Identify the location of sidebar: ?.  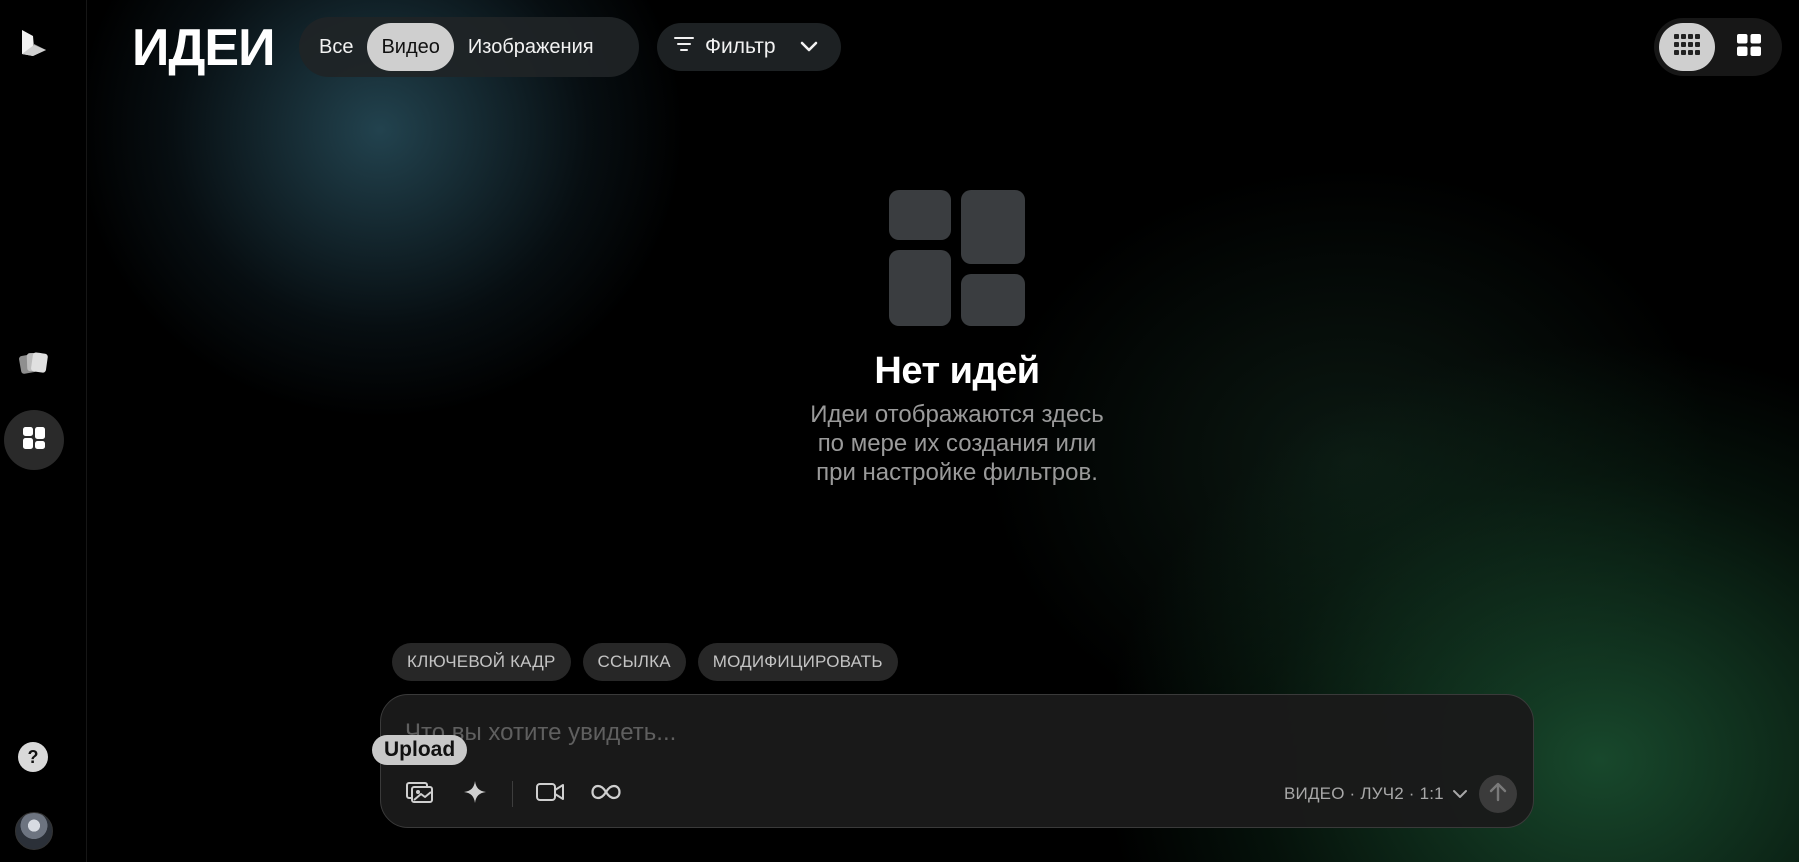
(43, 431).